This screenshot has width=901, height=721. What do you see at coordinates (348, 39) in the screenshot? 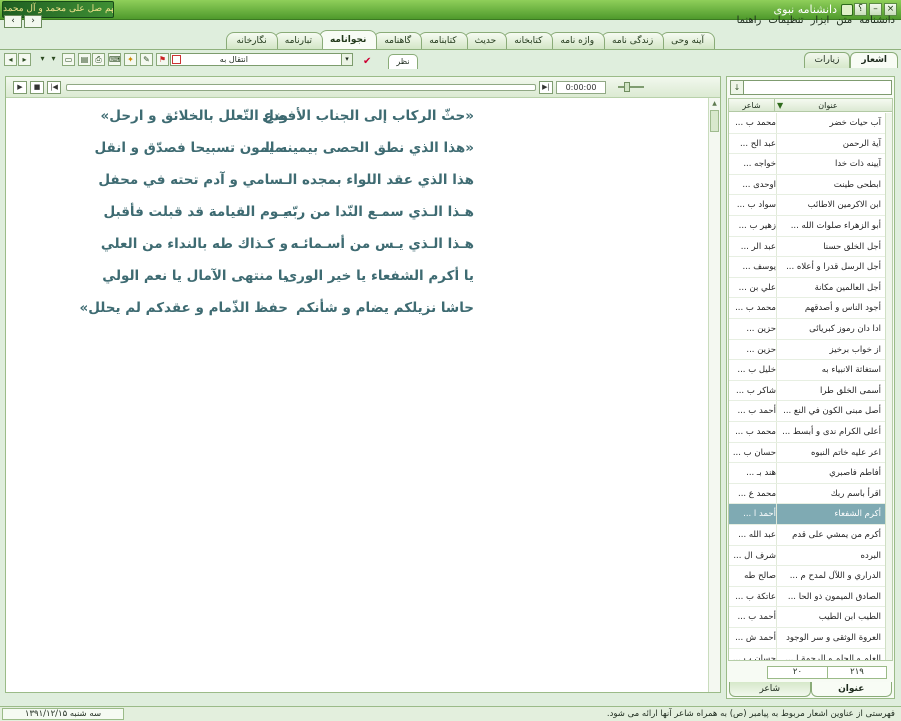
I see `tab-najvanameh: نجوانامه` at bounding box center [348, 39].